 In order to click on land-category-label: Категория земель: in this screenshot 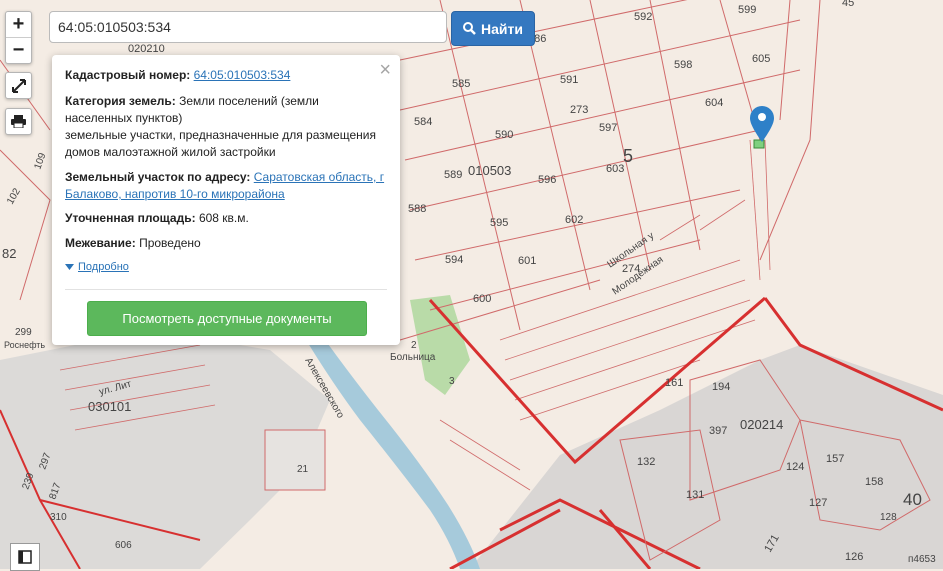, I will do `click(120, 101)`.